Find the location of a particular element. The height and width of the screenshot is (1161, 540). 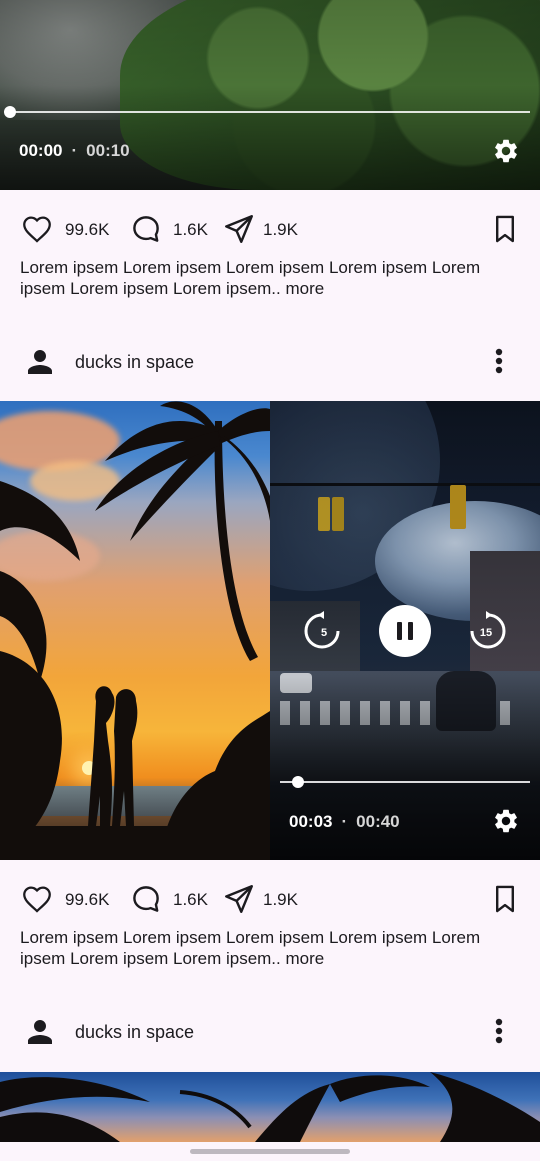

post-1-actions: 99.6K 1.6K 1.9K is located at coordinates (270, 229).